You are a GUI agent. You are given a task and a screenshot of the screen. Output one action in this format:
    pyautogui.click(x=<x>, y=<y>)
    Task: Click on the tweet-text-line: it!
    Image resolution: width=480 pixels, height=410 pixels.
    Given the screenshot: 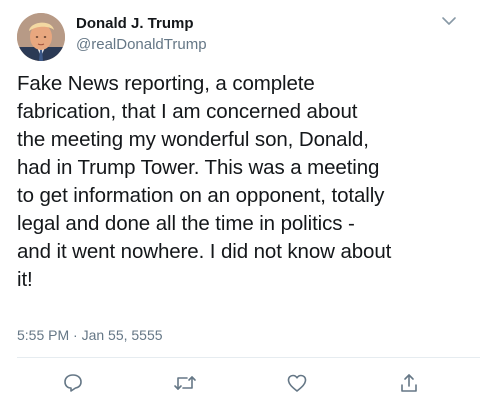 What is the action you would take?
    pyautogui.click(x=25, y=279)
    